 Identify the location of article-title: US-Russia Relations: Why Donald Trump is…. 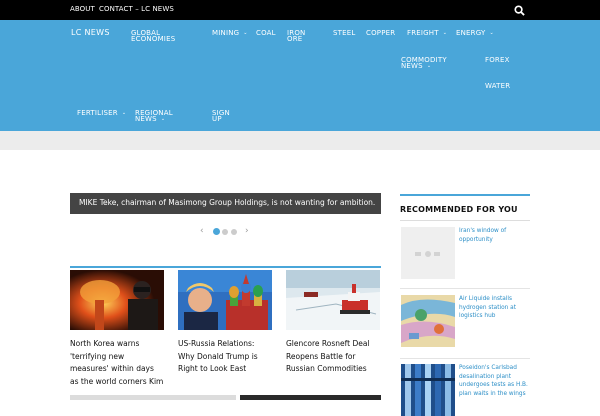
(225, 357).